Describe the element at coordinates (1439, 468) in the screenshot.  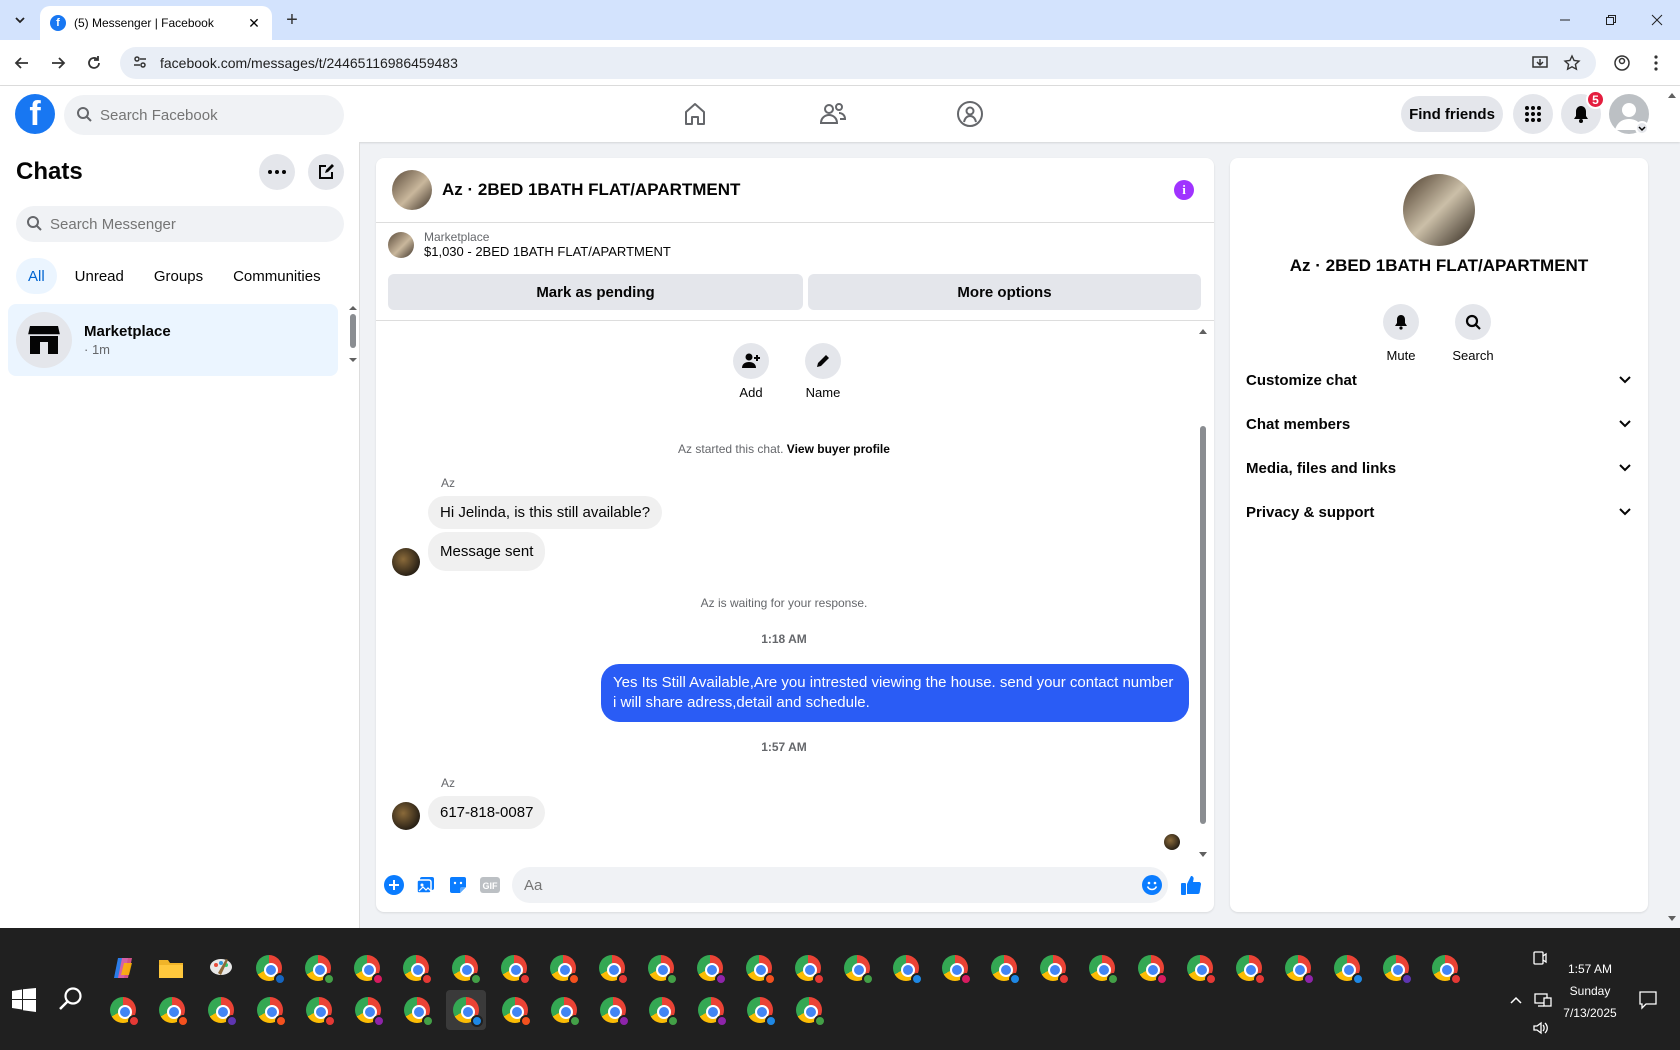
I see `media-files-links-section: Media, files and links` at that location.